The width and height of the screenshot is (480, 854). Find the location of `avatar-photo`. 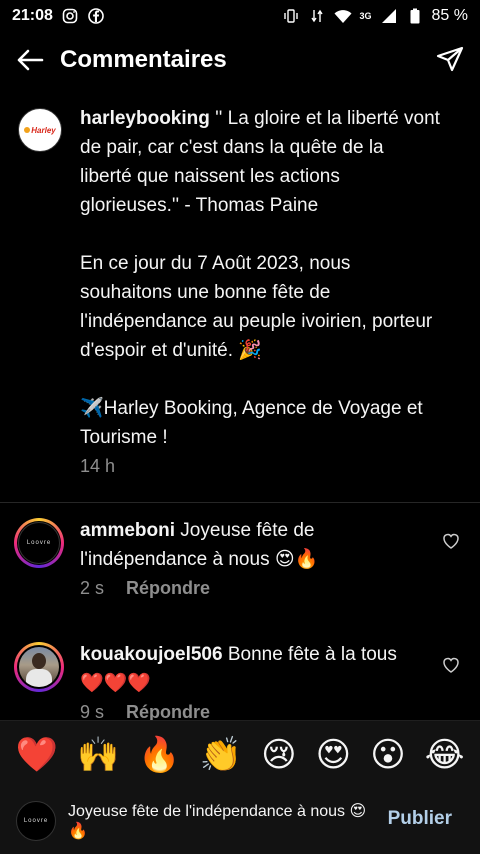

avatar-photo is located at coordinates (39, 667).